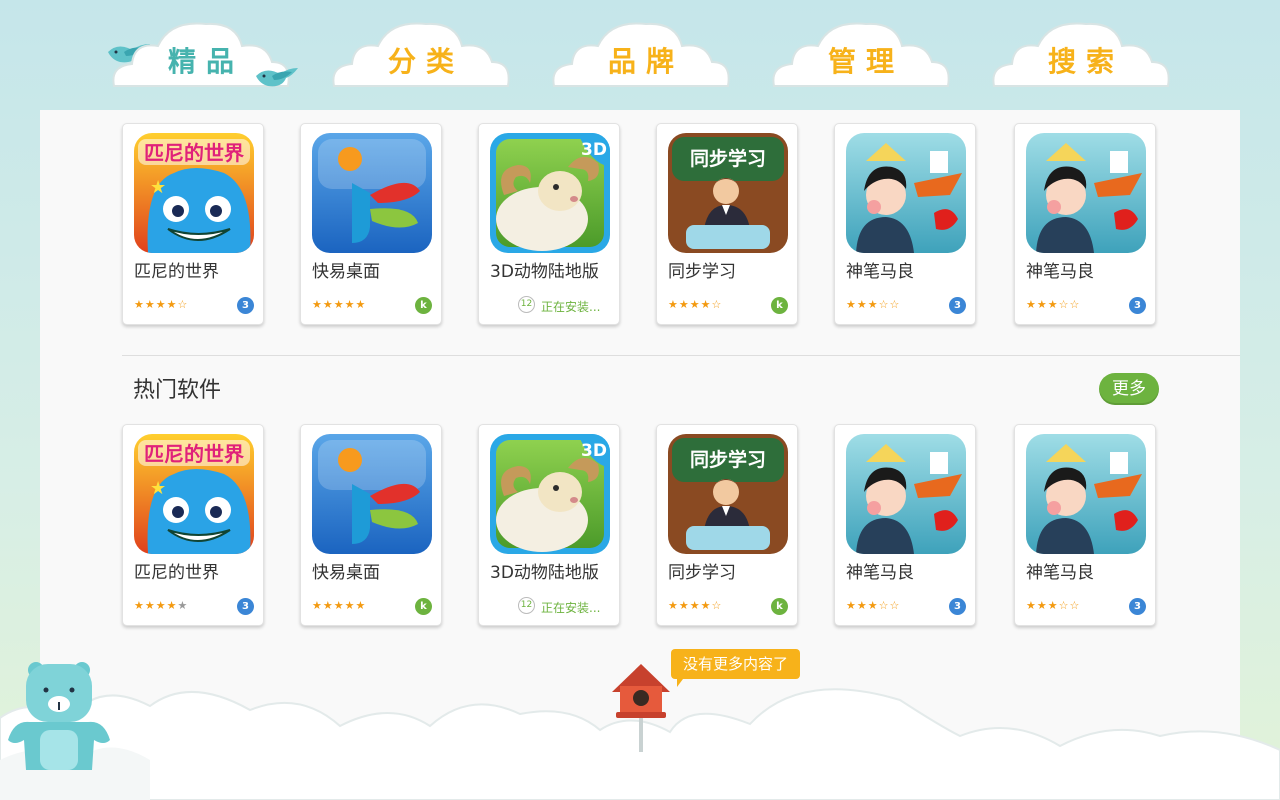 Image resolution: width=1280 pixels, height=800 pixels. I want to click on app-card: 匹尼的世界 ★ 匹尼的世界 ★★★★☆ 3, so click(193, 224).